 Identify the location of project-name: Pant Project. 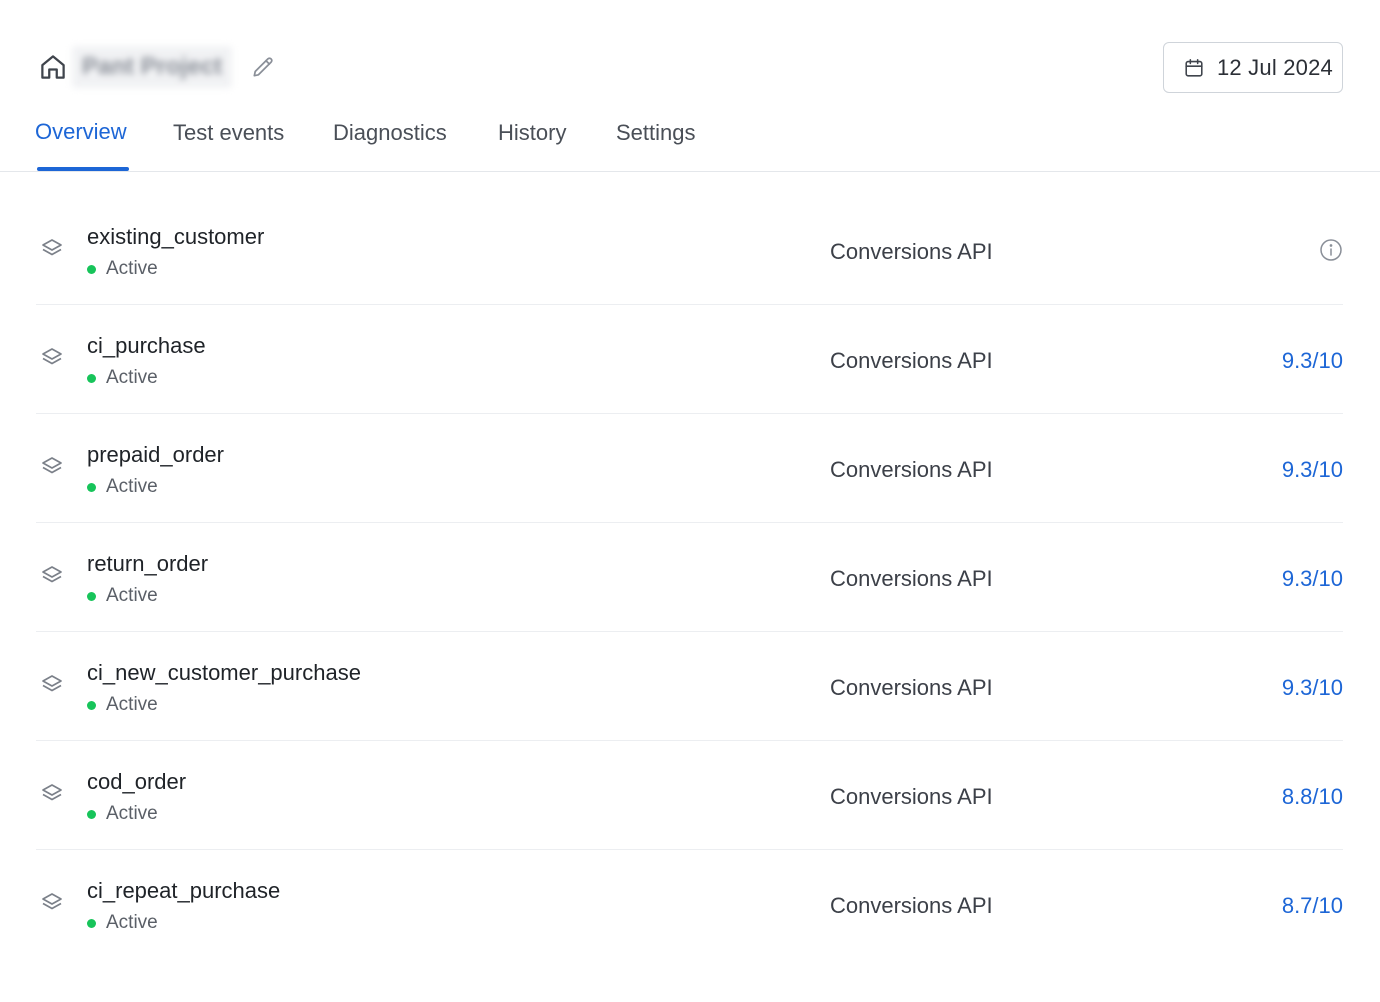
(152, 67).